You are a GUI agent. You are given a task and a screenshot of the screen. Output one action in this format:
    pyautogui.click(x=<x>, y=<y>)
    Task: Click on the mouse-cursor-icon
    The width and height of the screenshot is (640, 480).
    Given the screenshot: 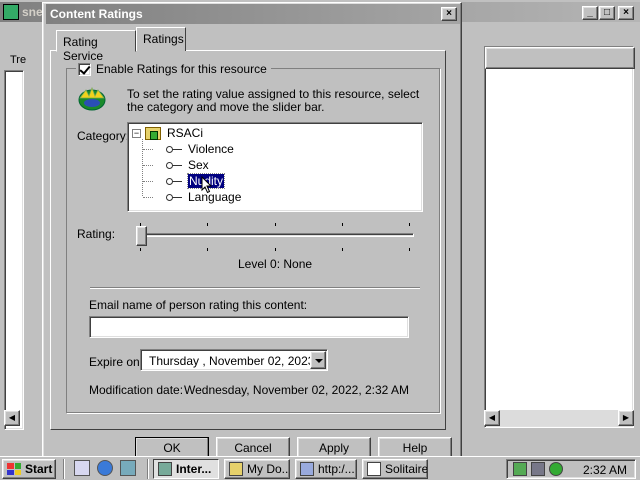 What is the action you would take?
    pyautogui.click(x=207, y=185)
    